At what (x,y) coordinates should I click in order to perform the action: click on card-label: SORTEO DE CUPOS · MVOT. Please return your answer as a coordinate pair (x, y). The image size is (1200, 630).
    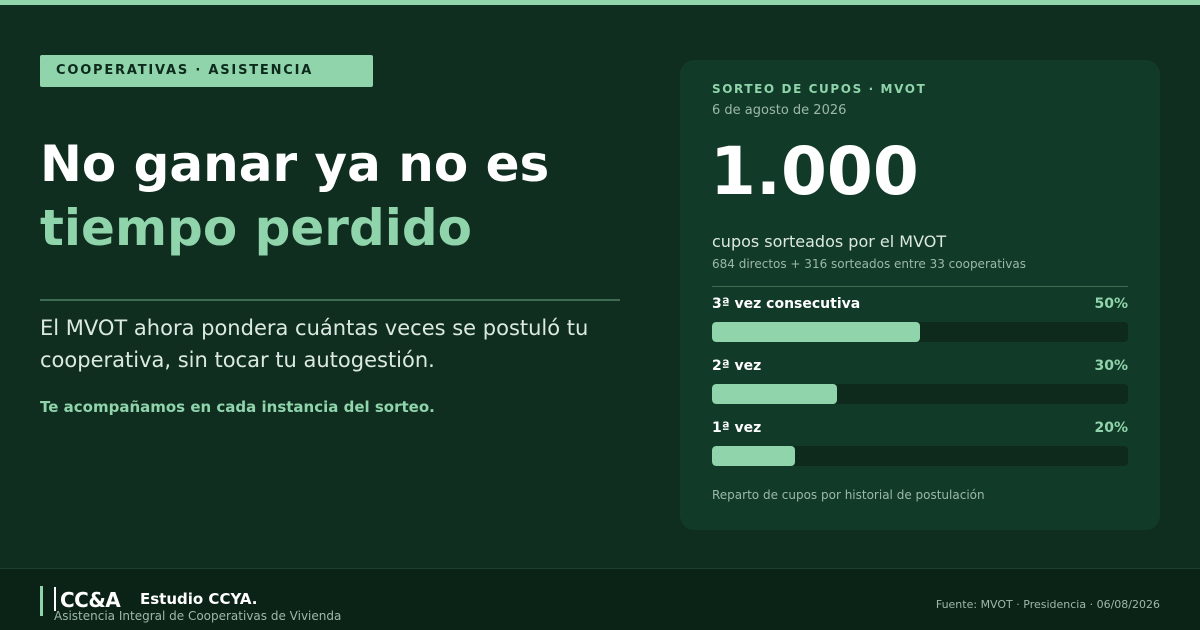
    Looking at the image, I should click on (819, 89).